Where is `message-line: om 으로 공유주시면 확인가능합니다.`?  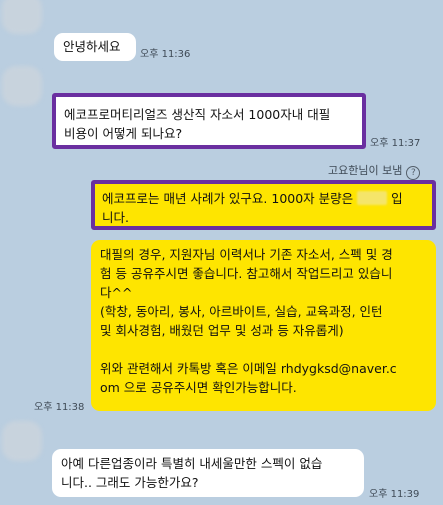 message-line: om 으로 공유주시면 확인가능합니다. is located at coordinates (198, 387).